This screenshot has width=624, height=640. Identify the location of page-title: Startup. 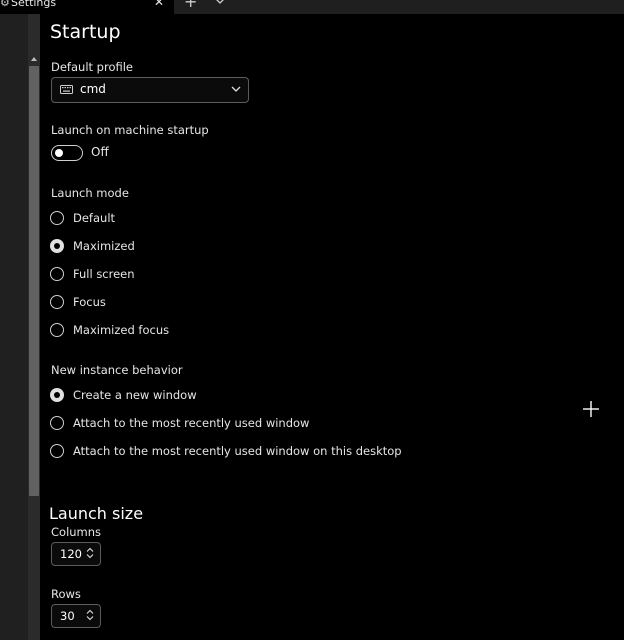
(85, 32).